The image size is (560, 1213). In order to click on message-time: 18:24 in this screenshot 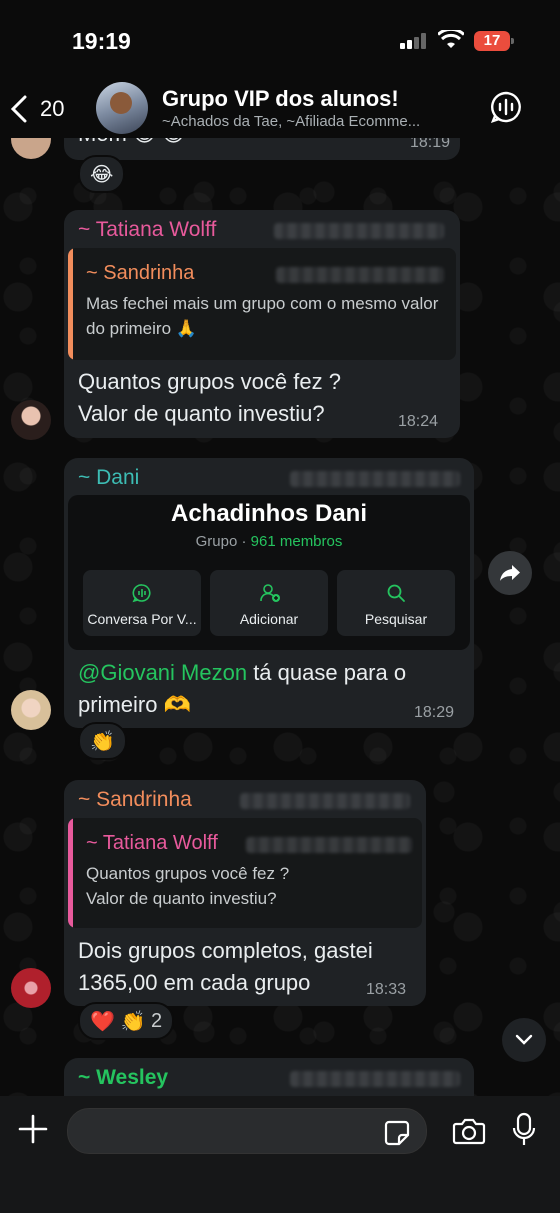, I will do `click(418, 421)`.